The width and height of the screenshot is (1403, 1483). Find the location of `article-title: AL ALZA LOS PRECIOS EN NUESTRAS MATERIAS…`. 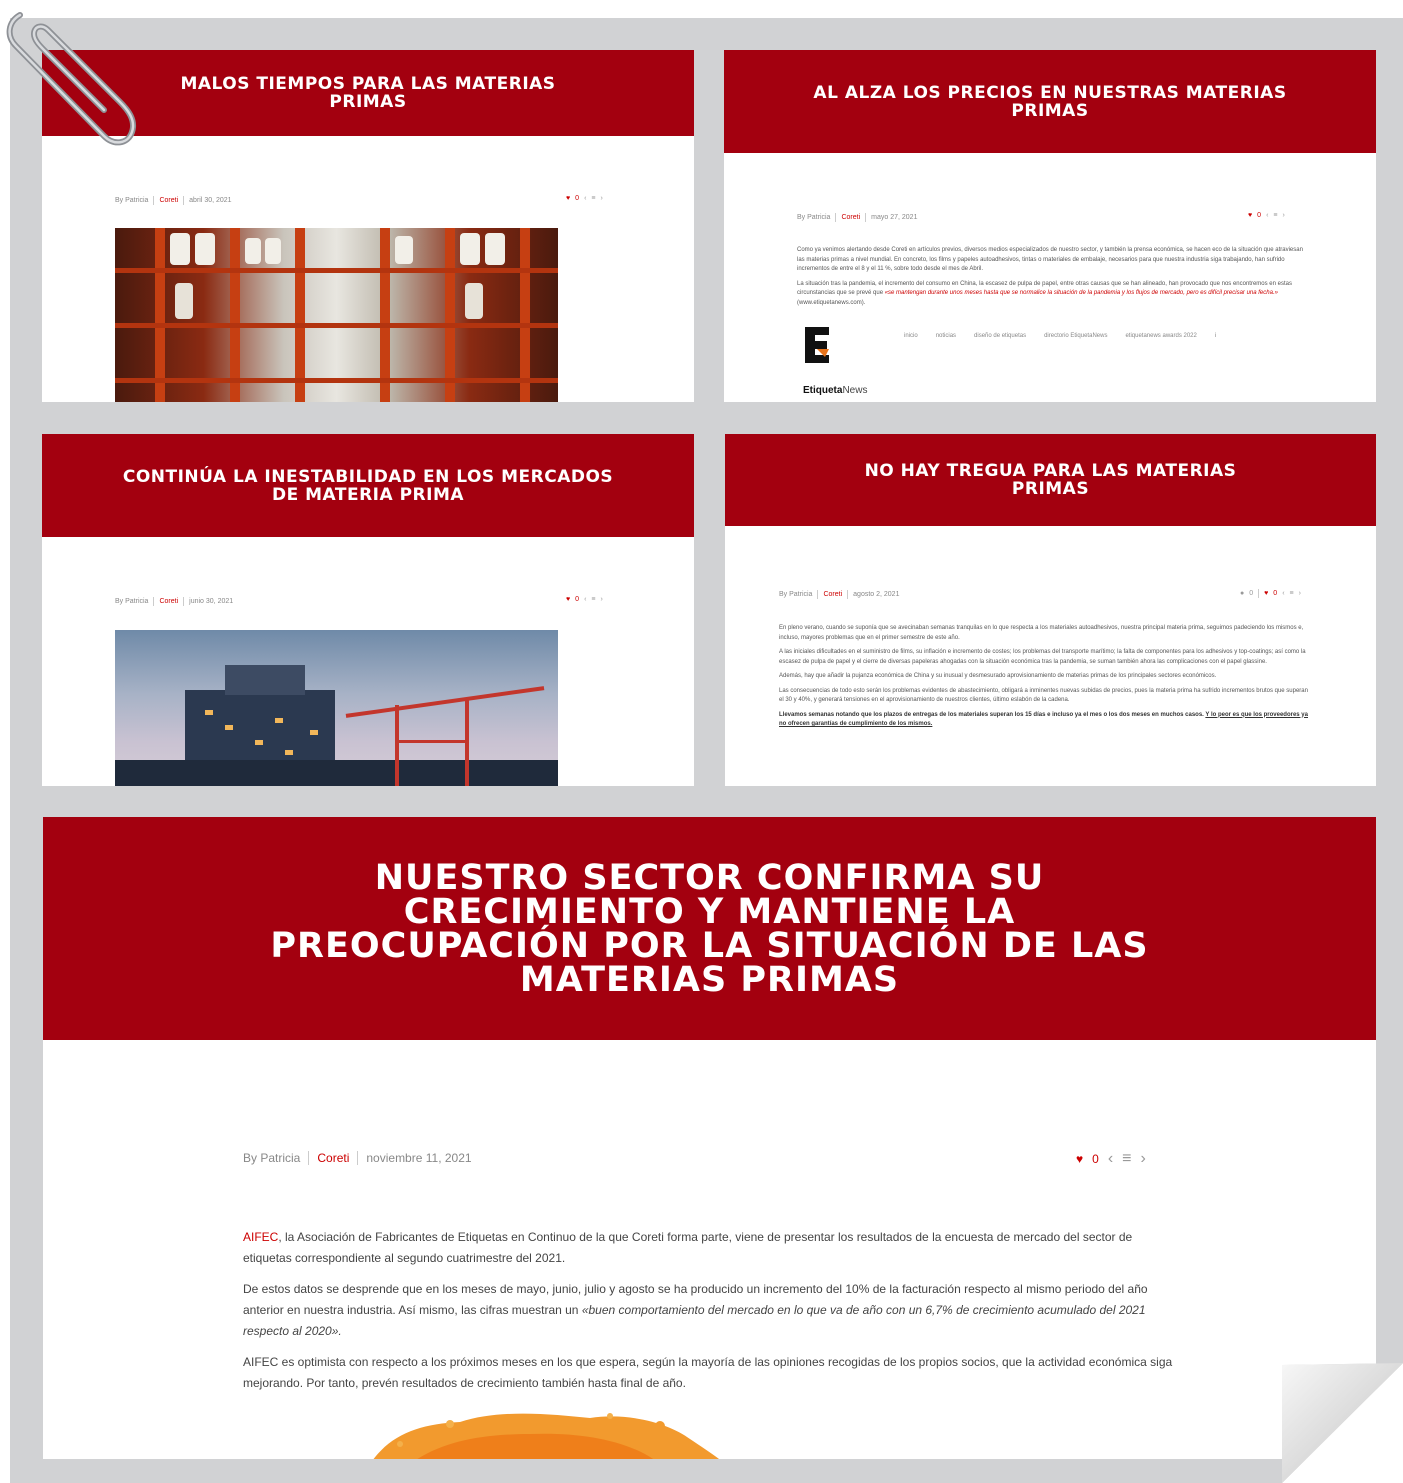

article-title: AL ALZA LOS PRECIOS EN NUESTRAS MATERIAS… is located at coordinates (1050, 101).